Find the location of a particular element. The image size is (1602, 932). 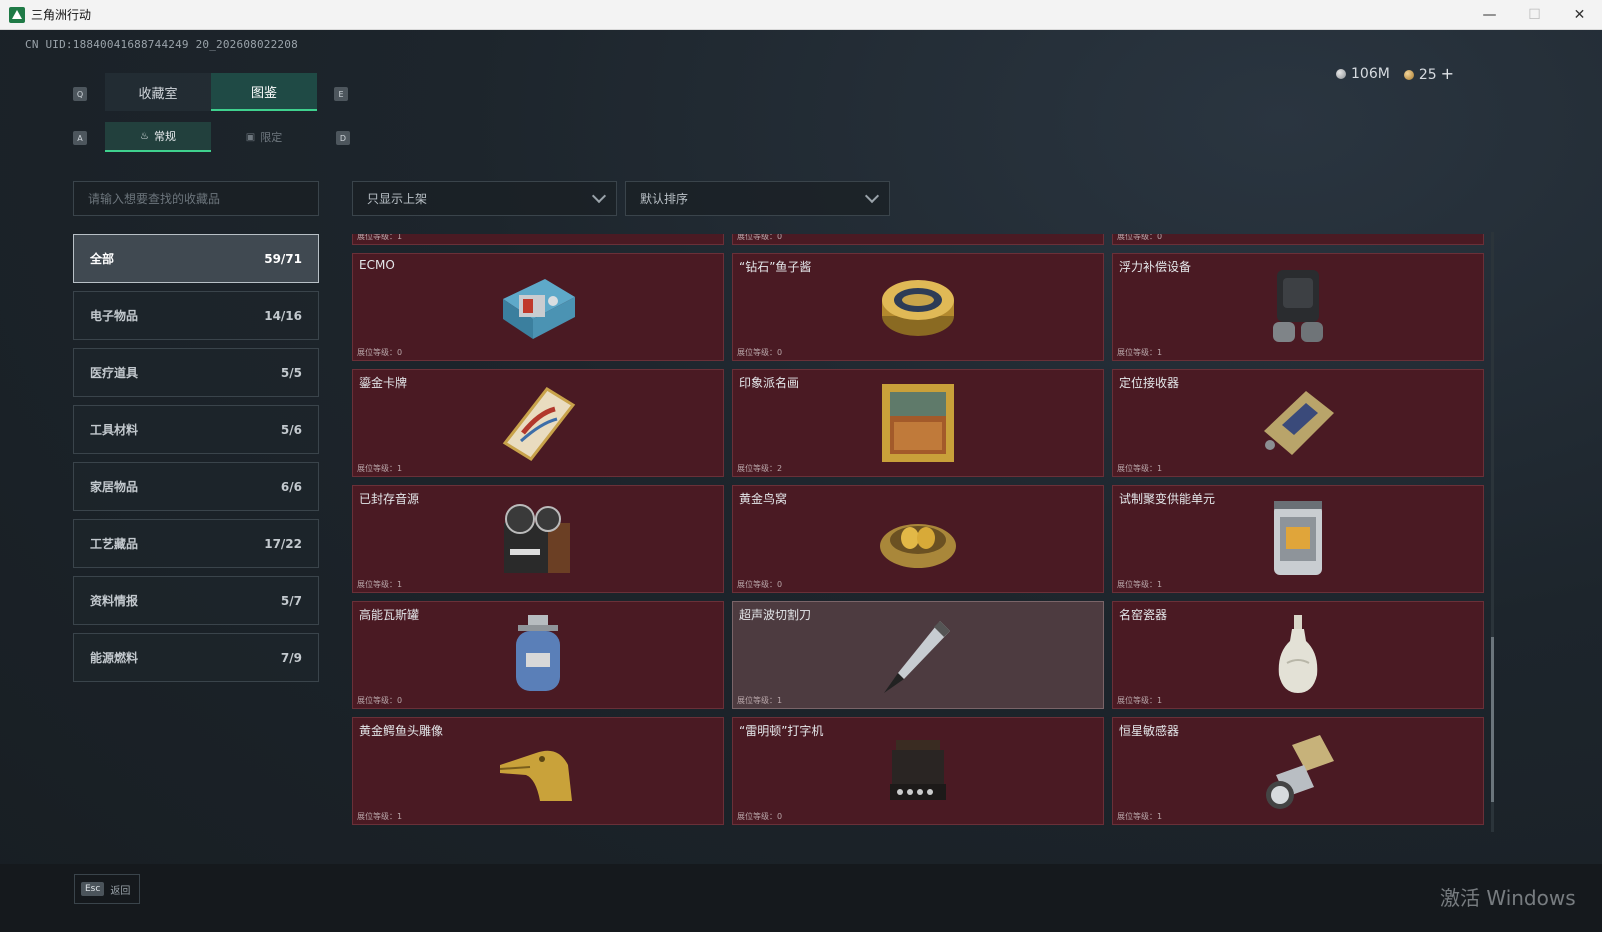

main-tabs: 收藏室 图鉴 is located at coordinates (211, 92).